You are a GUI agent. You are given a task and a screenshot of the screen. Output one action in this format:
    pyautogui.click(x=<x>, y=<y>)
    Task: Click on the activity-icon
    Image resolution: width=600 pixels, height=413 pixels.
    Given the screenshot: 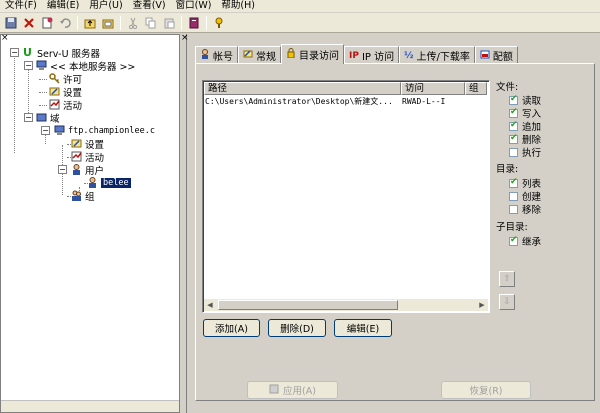 What is the action you would take?
    pyautogui.click(x=54, y=104)
    